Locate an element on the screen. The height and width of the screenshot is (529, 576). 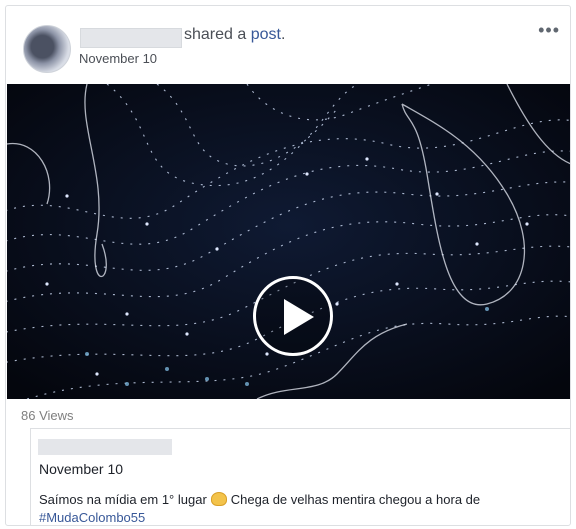
hashtag-link: #MudaColombo55 is located at coordinates (92, 517).